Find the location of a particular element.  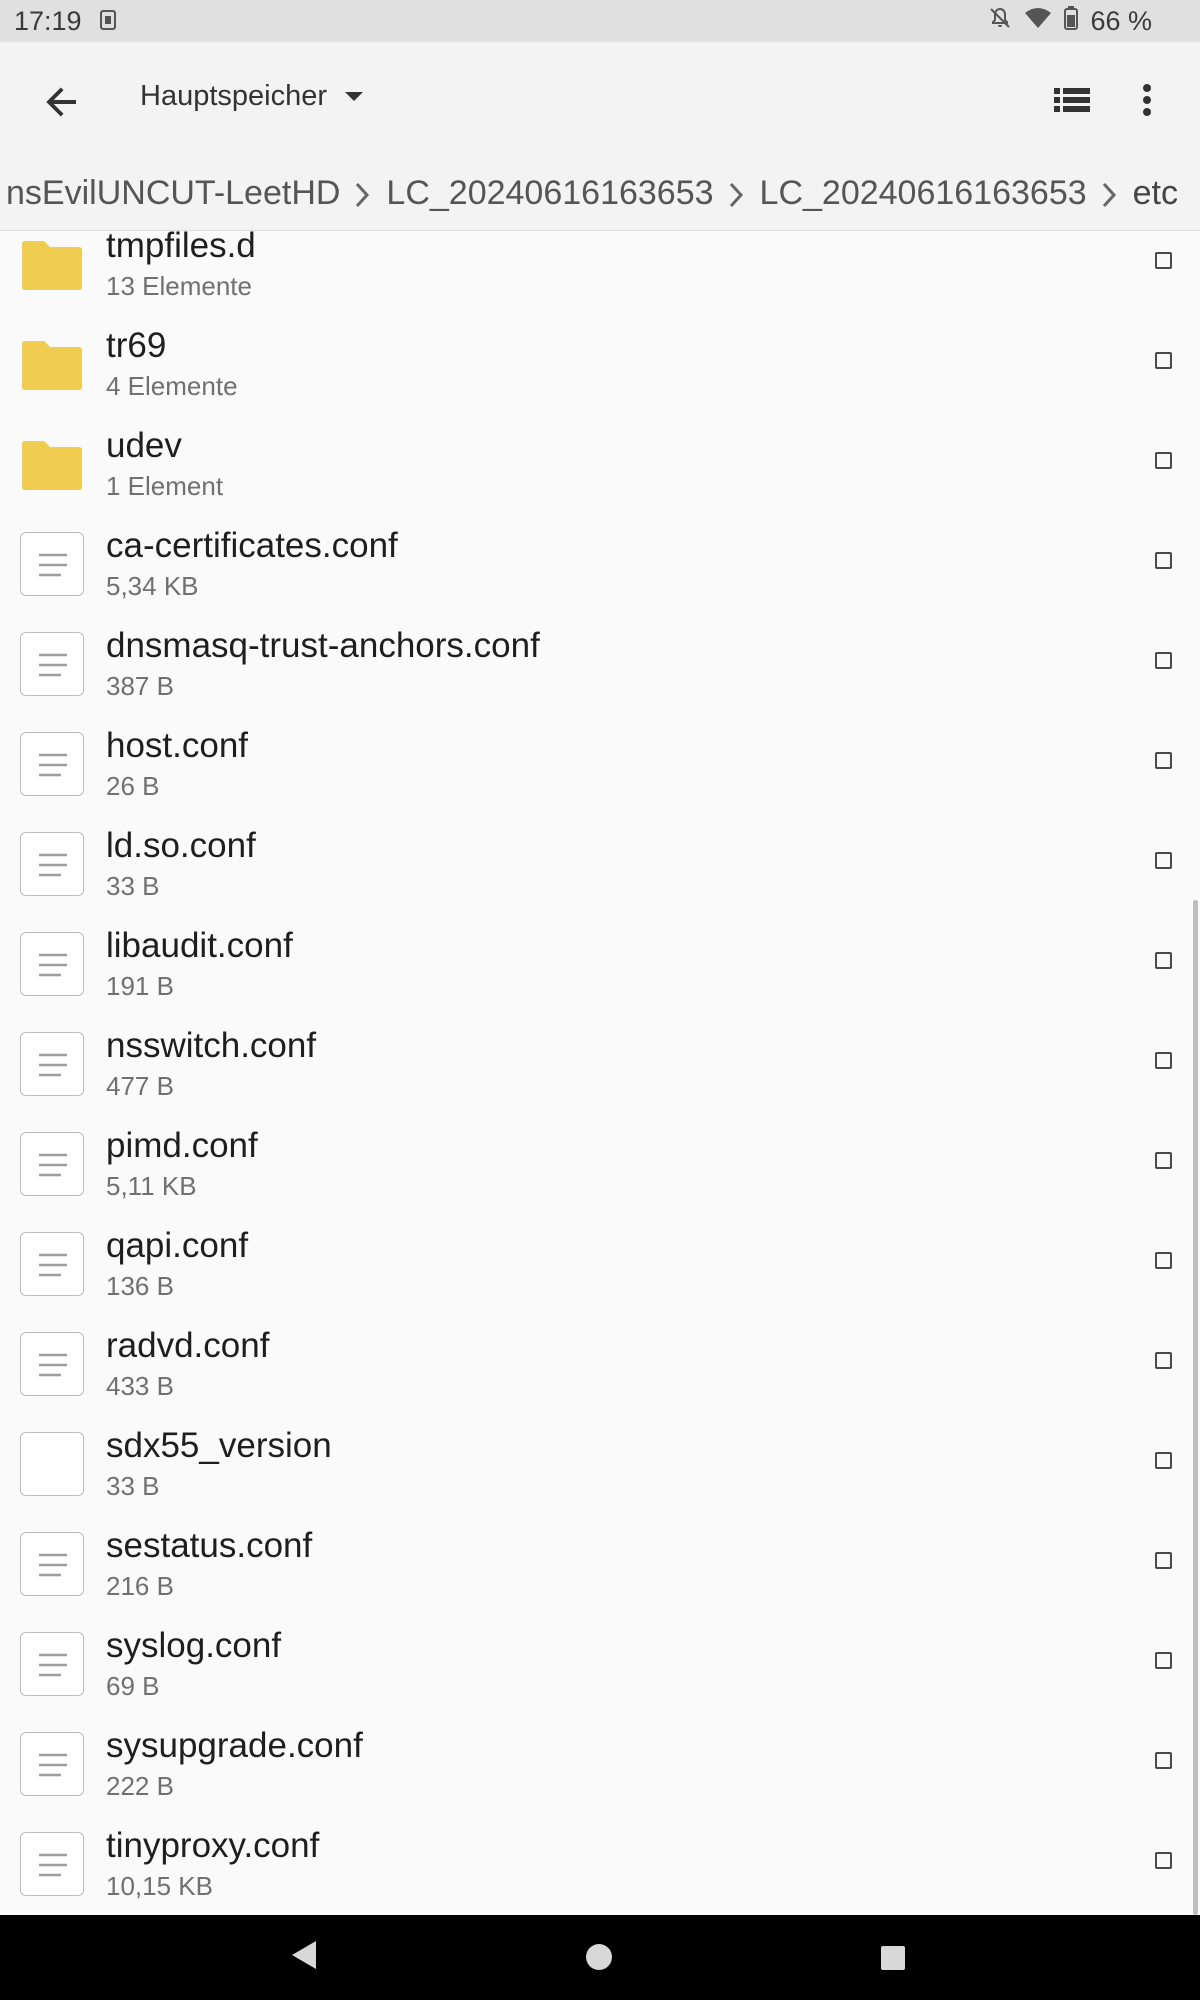

item-count: 13 Elemente is located at coordinates (179, 286).